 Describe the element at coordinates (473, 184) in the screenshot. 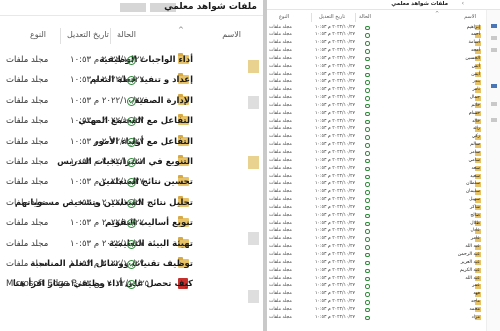

I see `file-name: سلطان` at that location.